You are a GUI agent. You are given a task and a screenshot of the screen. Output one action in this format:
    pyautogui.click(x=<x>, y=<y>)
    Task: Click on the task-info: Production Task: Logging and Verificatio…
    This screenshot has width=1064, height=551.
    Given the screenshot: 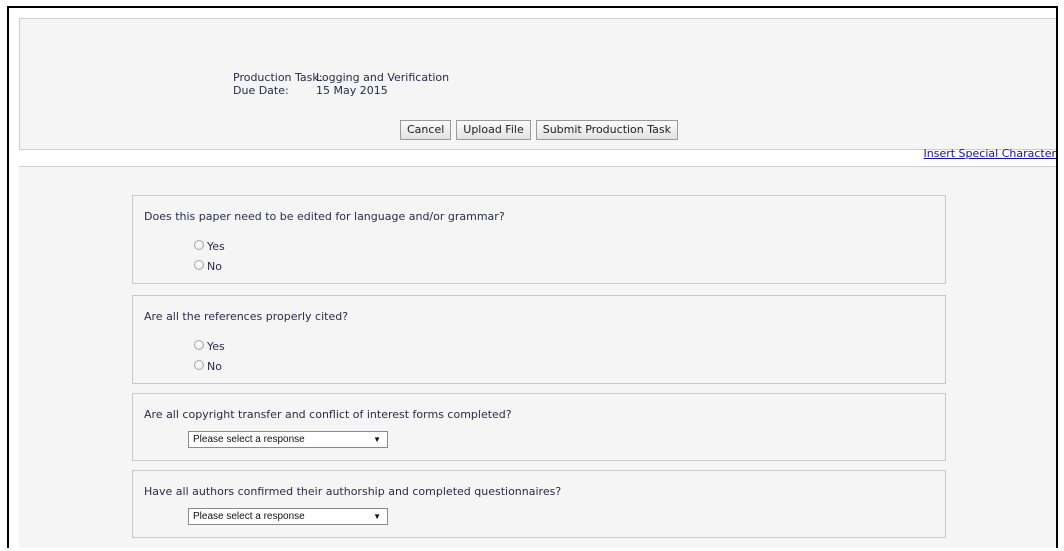 What is the action you would take?
    pyautogui.click(x=341, y=84)
    